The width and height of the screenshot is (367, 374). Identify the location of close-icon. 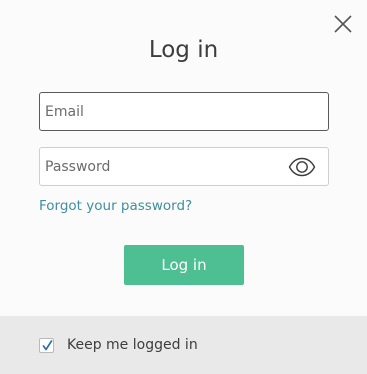
(343, 24).